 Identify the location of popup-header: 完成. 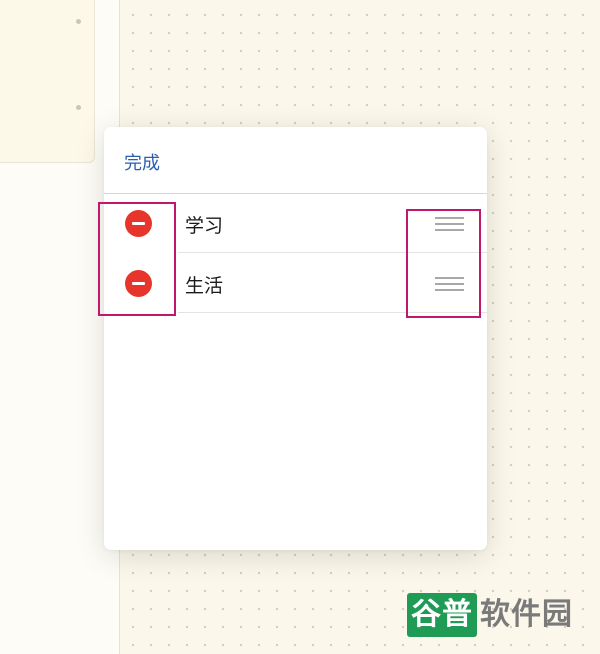
(295, 160).